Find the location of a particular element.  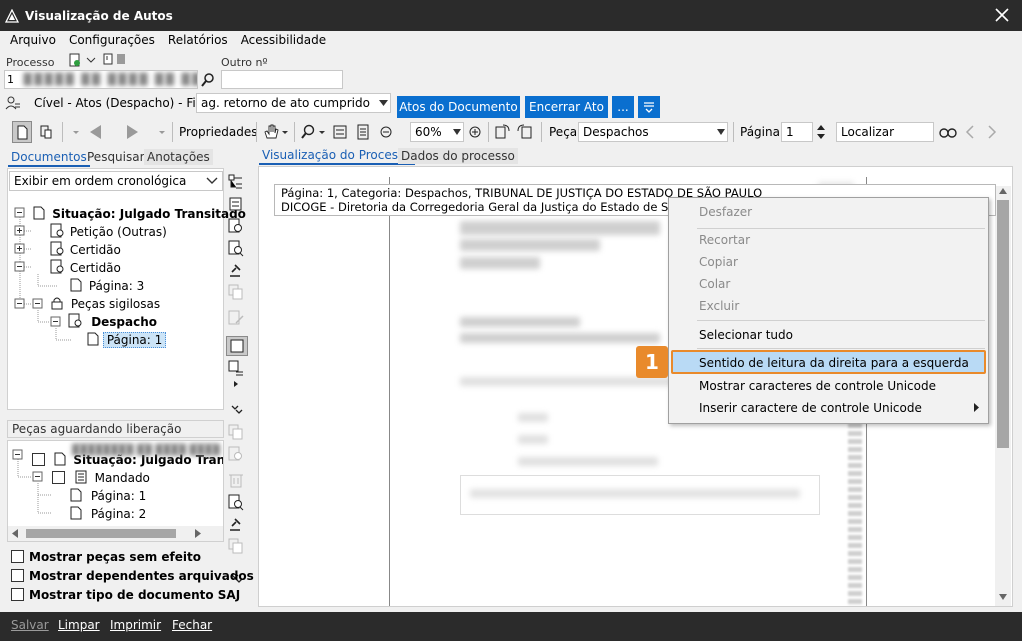

find-previous-icon is located at coordinates (970, 132).